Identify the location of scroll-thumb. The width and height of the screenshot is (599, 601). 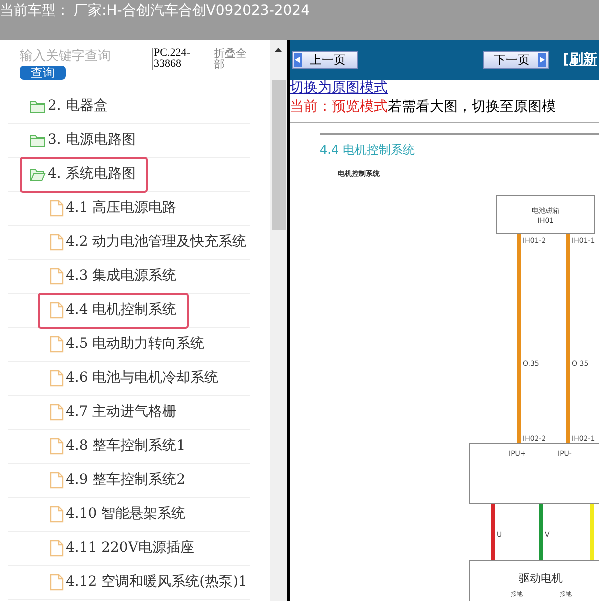
(279, 155).